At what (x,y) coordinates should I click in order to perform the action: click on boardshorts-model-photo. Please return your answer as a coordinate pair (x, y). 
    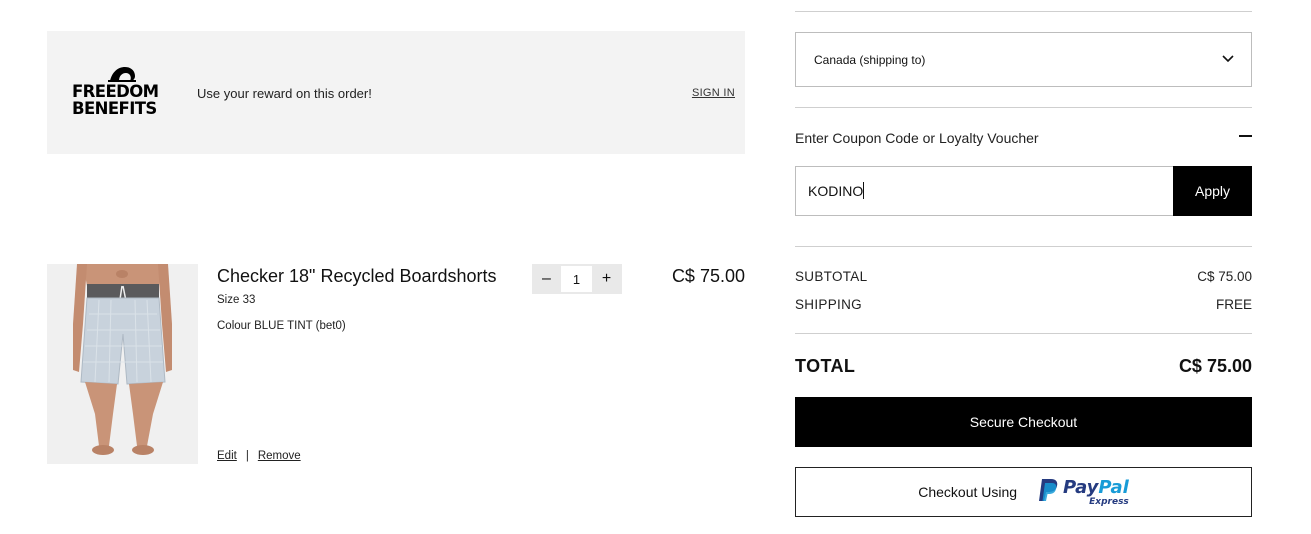
    Looking at the image, I should click on (122, 364).